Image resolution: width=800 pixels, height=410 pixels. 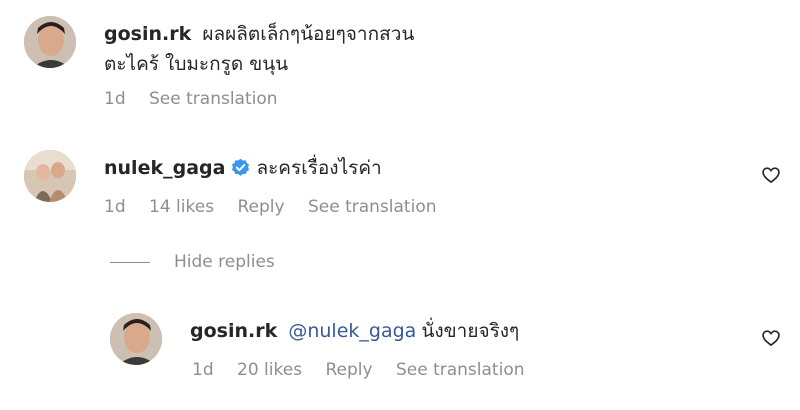 I want to click on hide-replies-button: Hide replies, so click(x=224, y=262).